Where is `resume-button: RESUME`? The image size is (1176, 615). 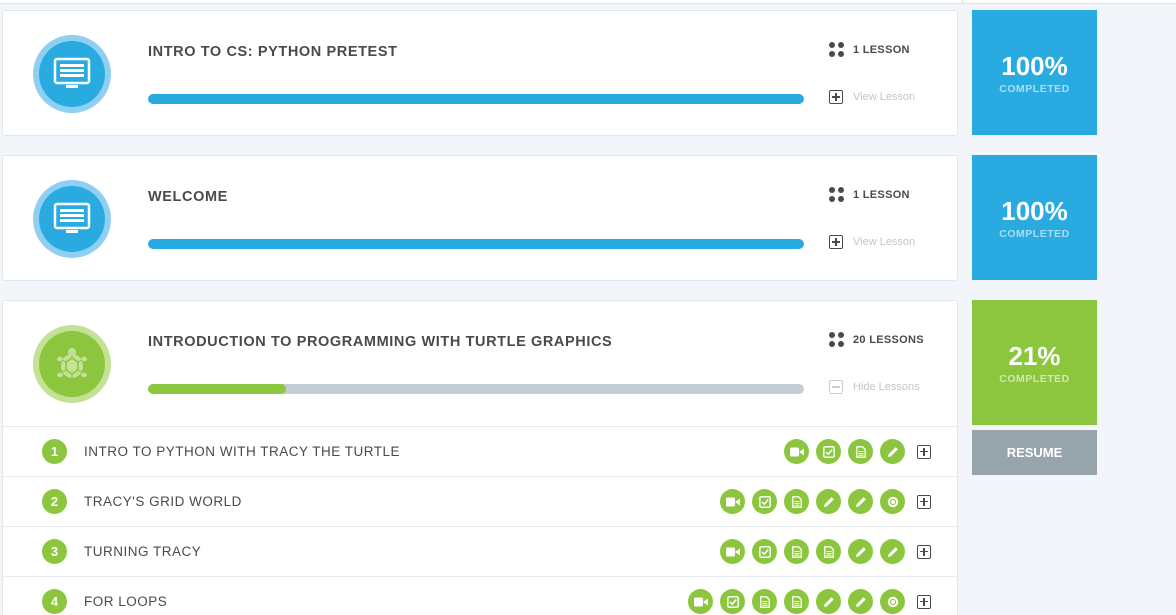 resume-button: RESUME is located at coordinates (1034, 452).